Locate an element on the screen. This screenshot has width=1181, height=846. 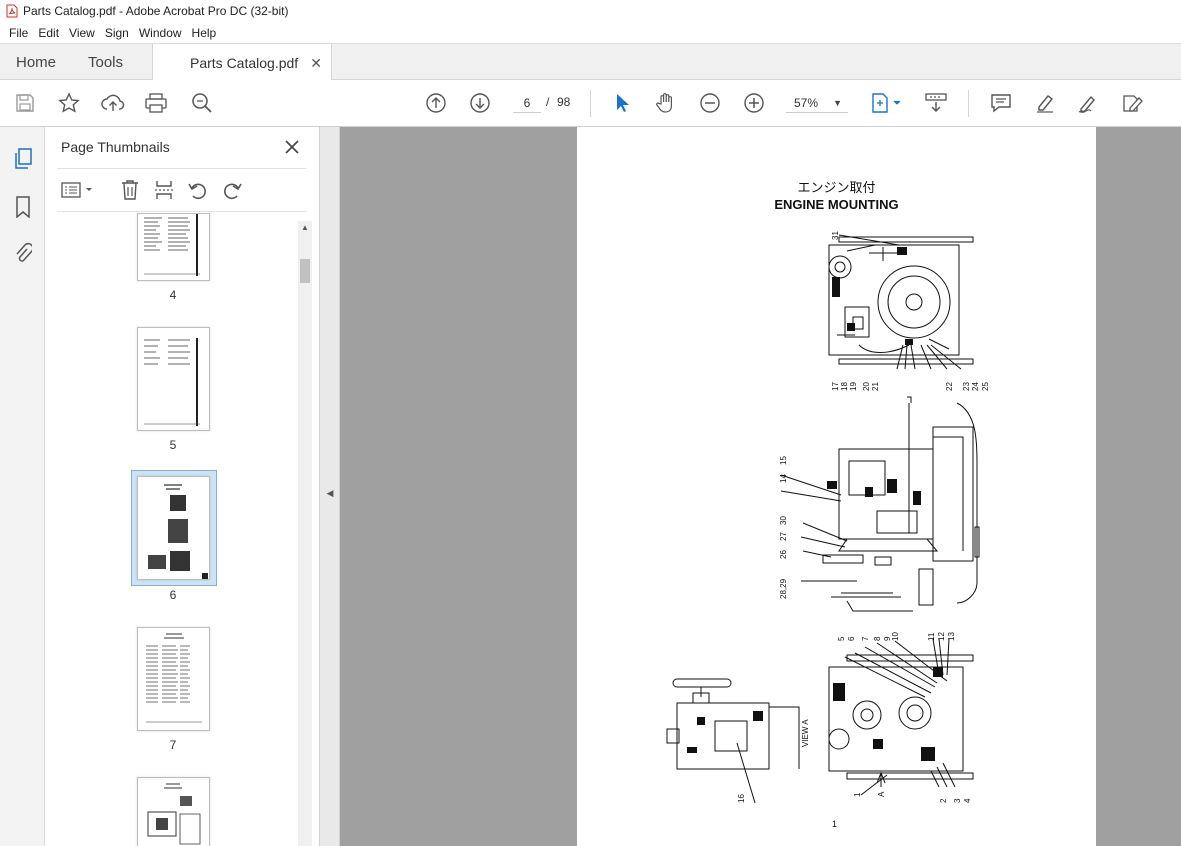
page-number: 1 is located at coordinates (835, 824).